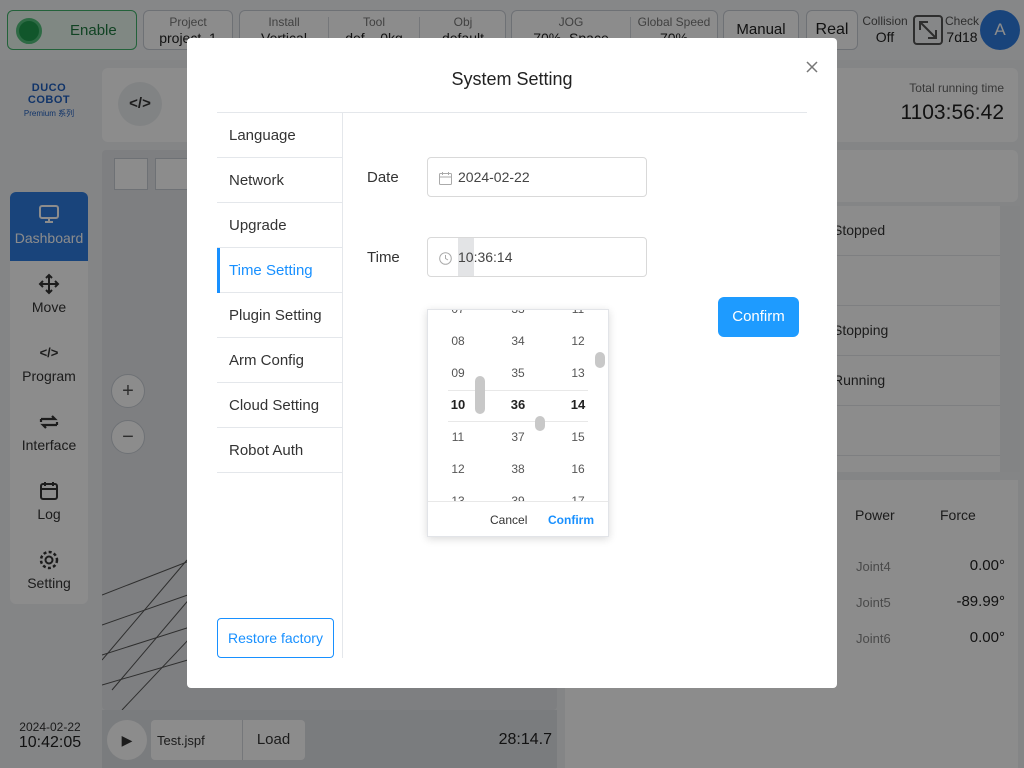 This screenshot has width=1024, height=768. I want to click on date-picker-input: 2024-02-22, so click(537, 177).